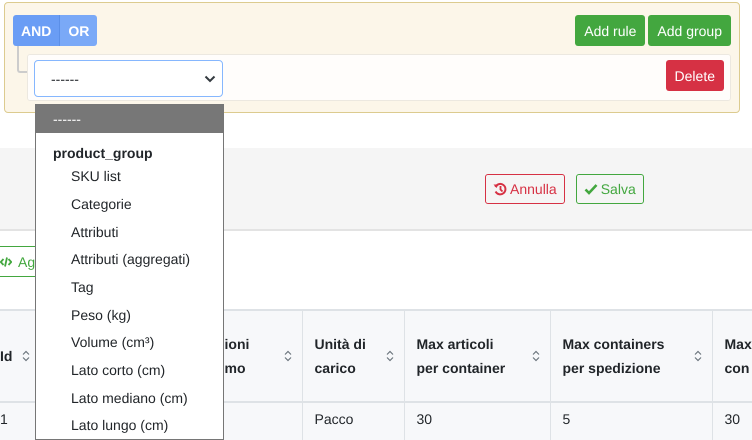 This screenshot has width=752, height=440. I want to click on column-header: Max articoli per container, so click(461, 356).